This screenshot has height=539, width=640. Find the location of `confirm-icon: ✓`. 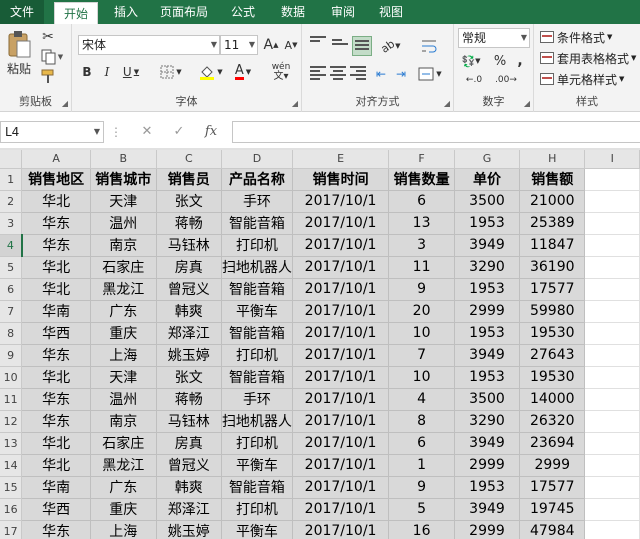

confirm-icon: ✓ is located at coordinates (179, 132).